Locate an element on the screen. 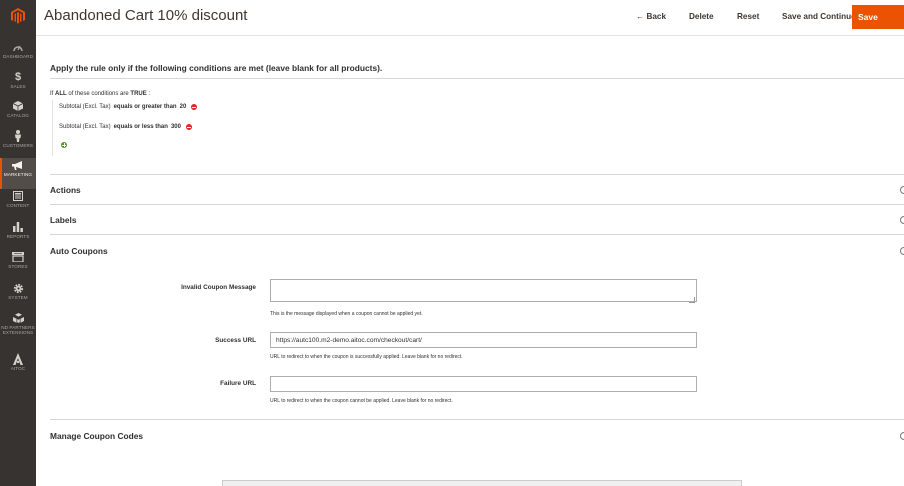 The height and width of the screenshot is (486, 904). if-prefix: If is located at coordinates (52, 94).